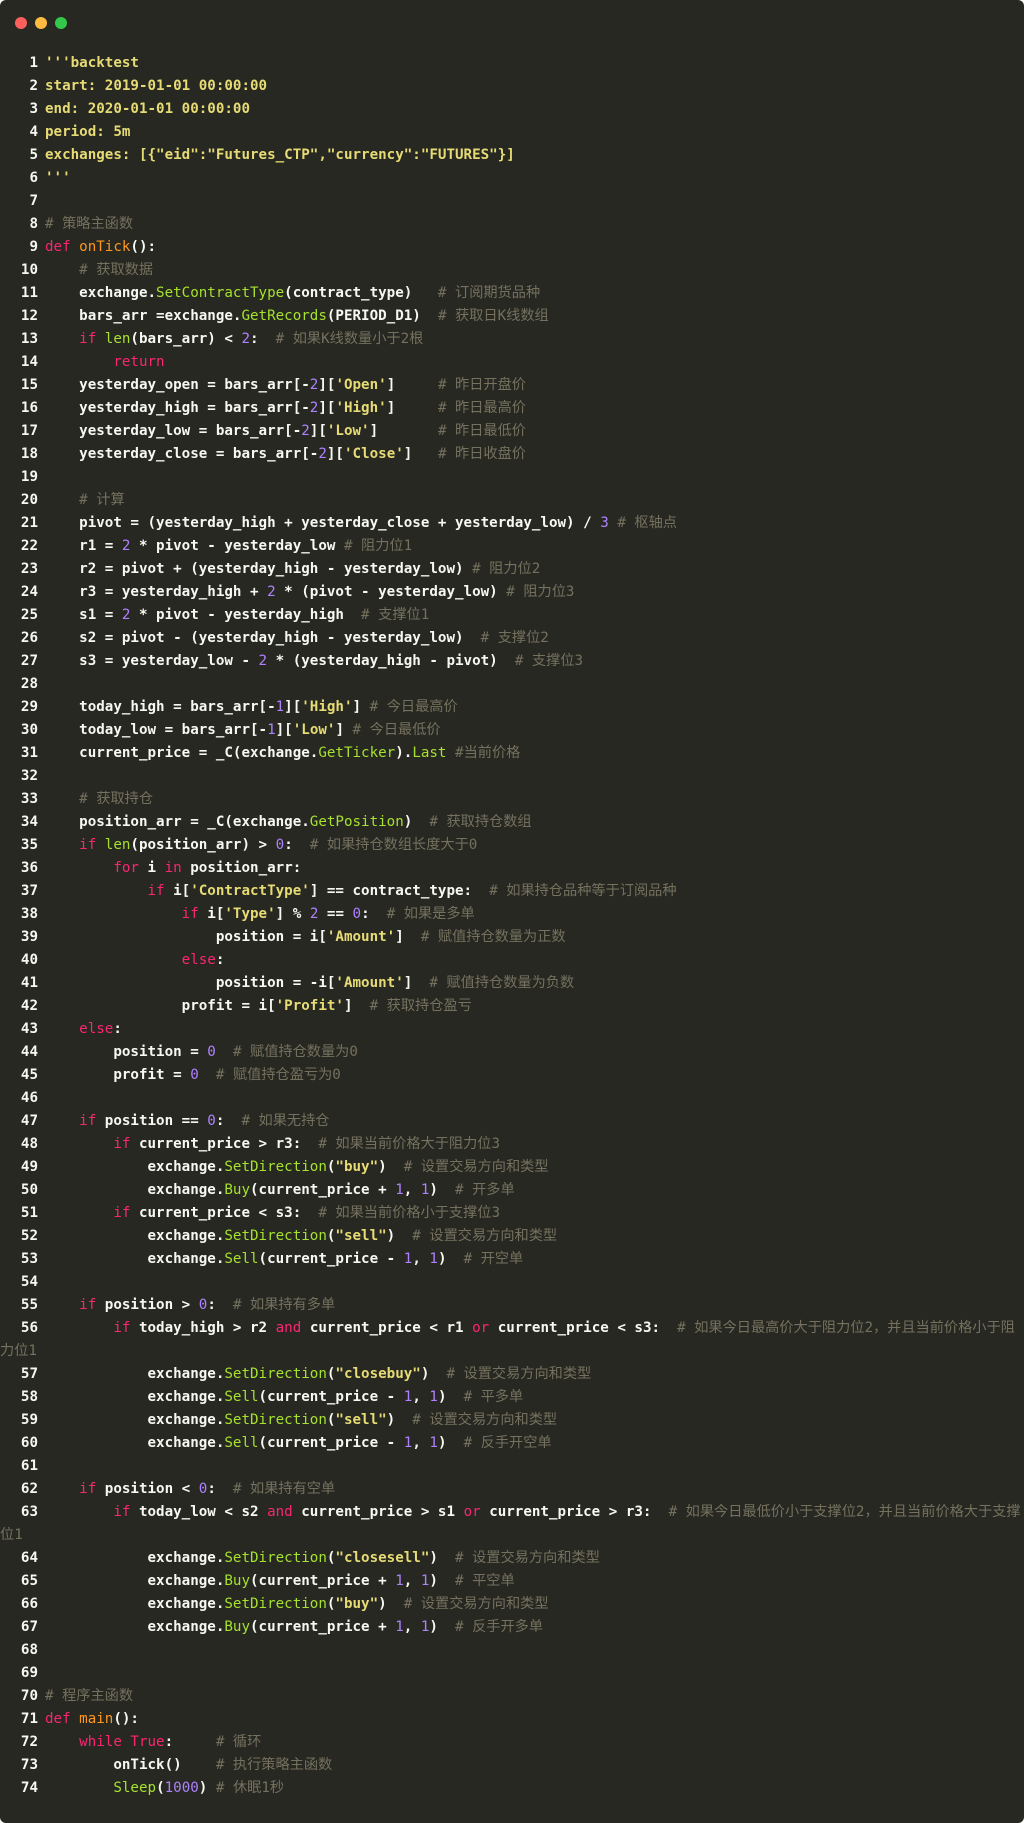 This screenshot has height=1823, width=1024. What do you see at coordinates (29, 1443) in the screenshot?
I see `line-number: 60` at bounding box center [29, 1443].